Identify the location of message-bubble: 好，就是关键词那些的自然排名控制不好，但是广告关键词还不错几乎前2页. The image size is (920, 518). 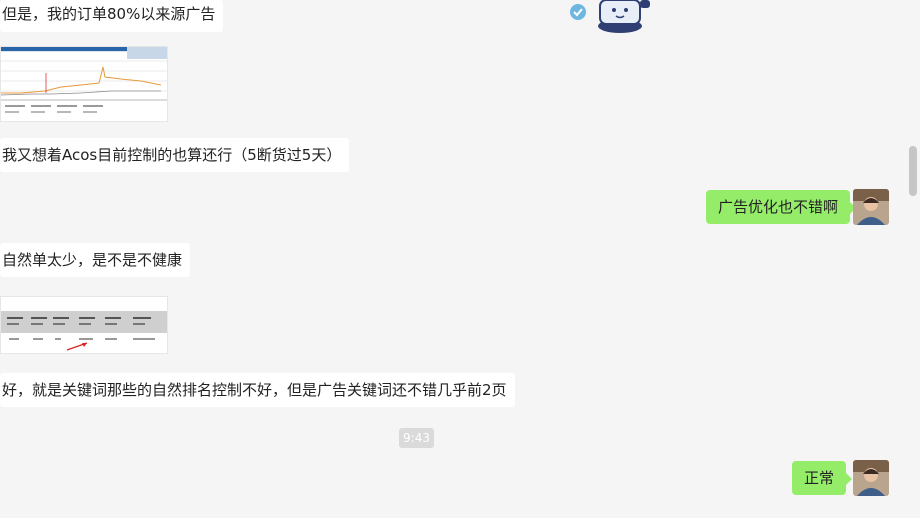
(257, 390).